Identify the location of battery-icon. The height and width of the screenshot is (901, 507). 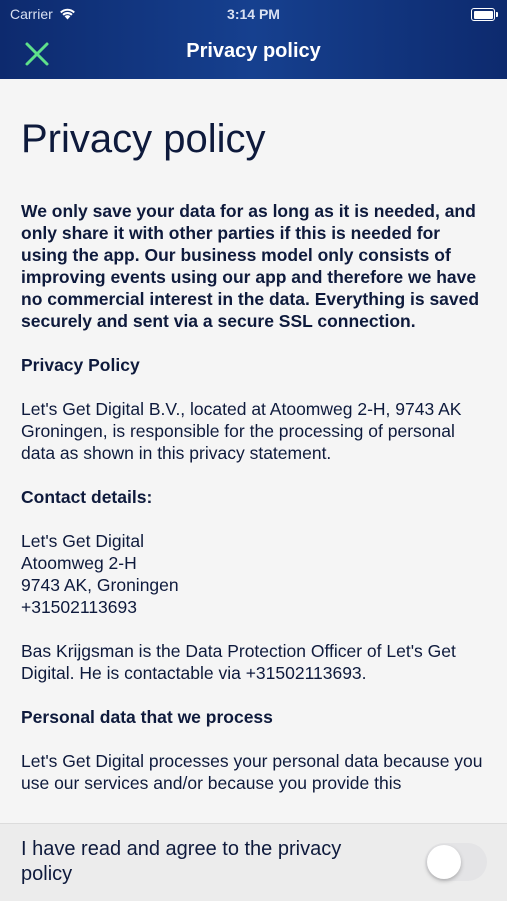
(484, 14).